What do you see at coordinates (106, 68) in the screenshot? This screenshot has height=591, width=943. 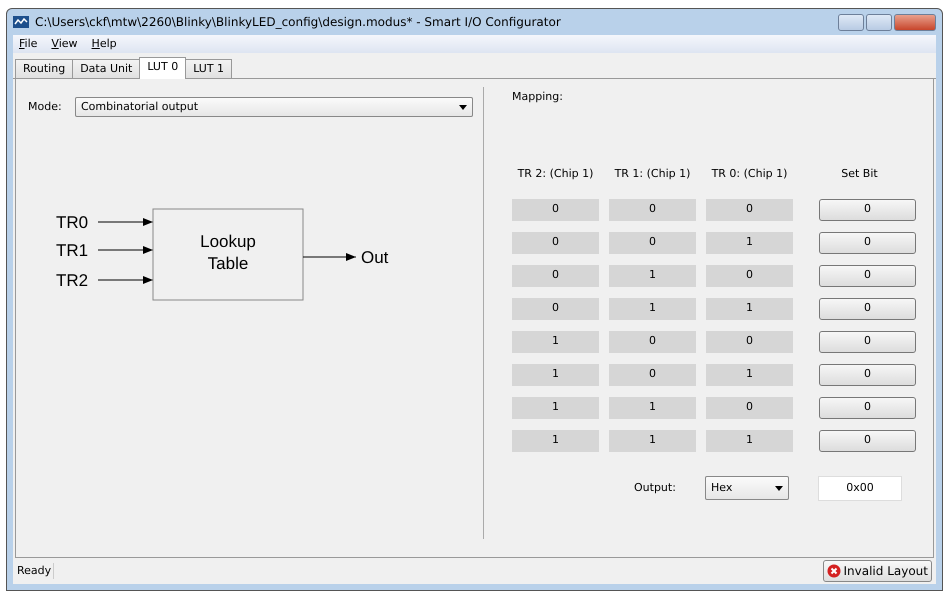 I see `tab: Data Unit` at bounding box center [106, 68].